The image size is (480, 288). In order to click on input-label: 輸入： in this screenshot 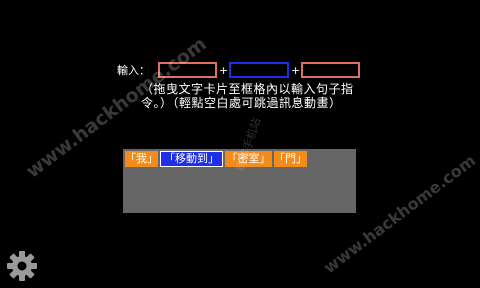, I will do `click(133, 70)`.